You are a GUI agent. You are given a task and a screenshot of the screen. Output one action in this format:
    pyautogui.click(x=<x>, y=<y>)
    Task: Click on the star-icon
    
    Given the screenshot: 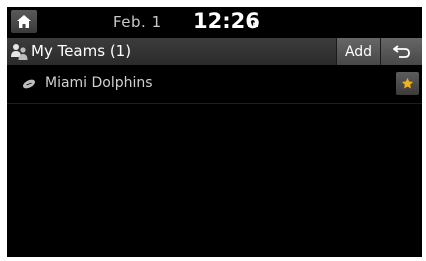 What is the action you would take?
    pyautogui.click(x=407, y=83)
    